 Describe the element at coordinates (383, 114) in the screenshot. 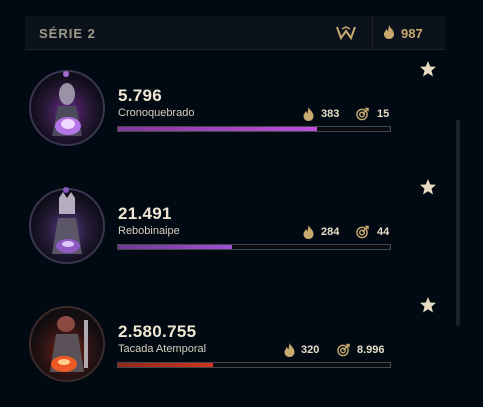

I see `challenge-target-value: 15` at that location.